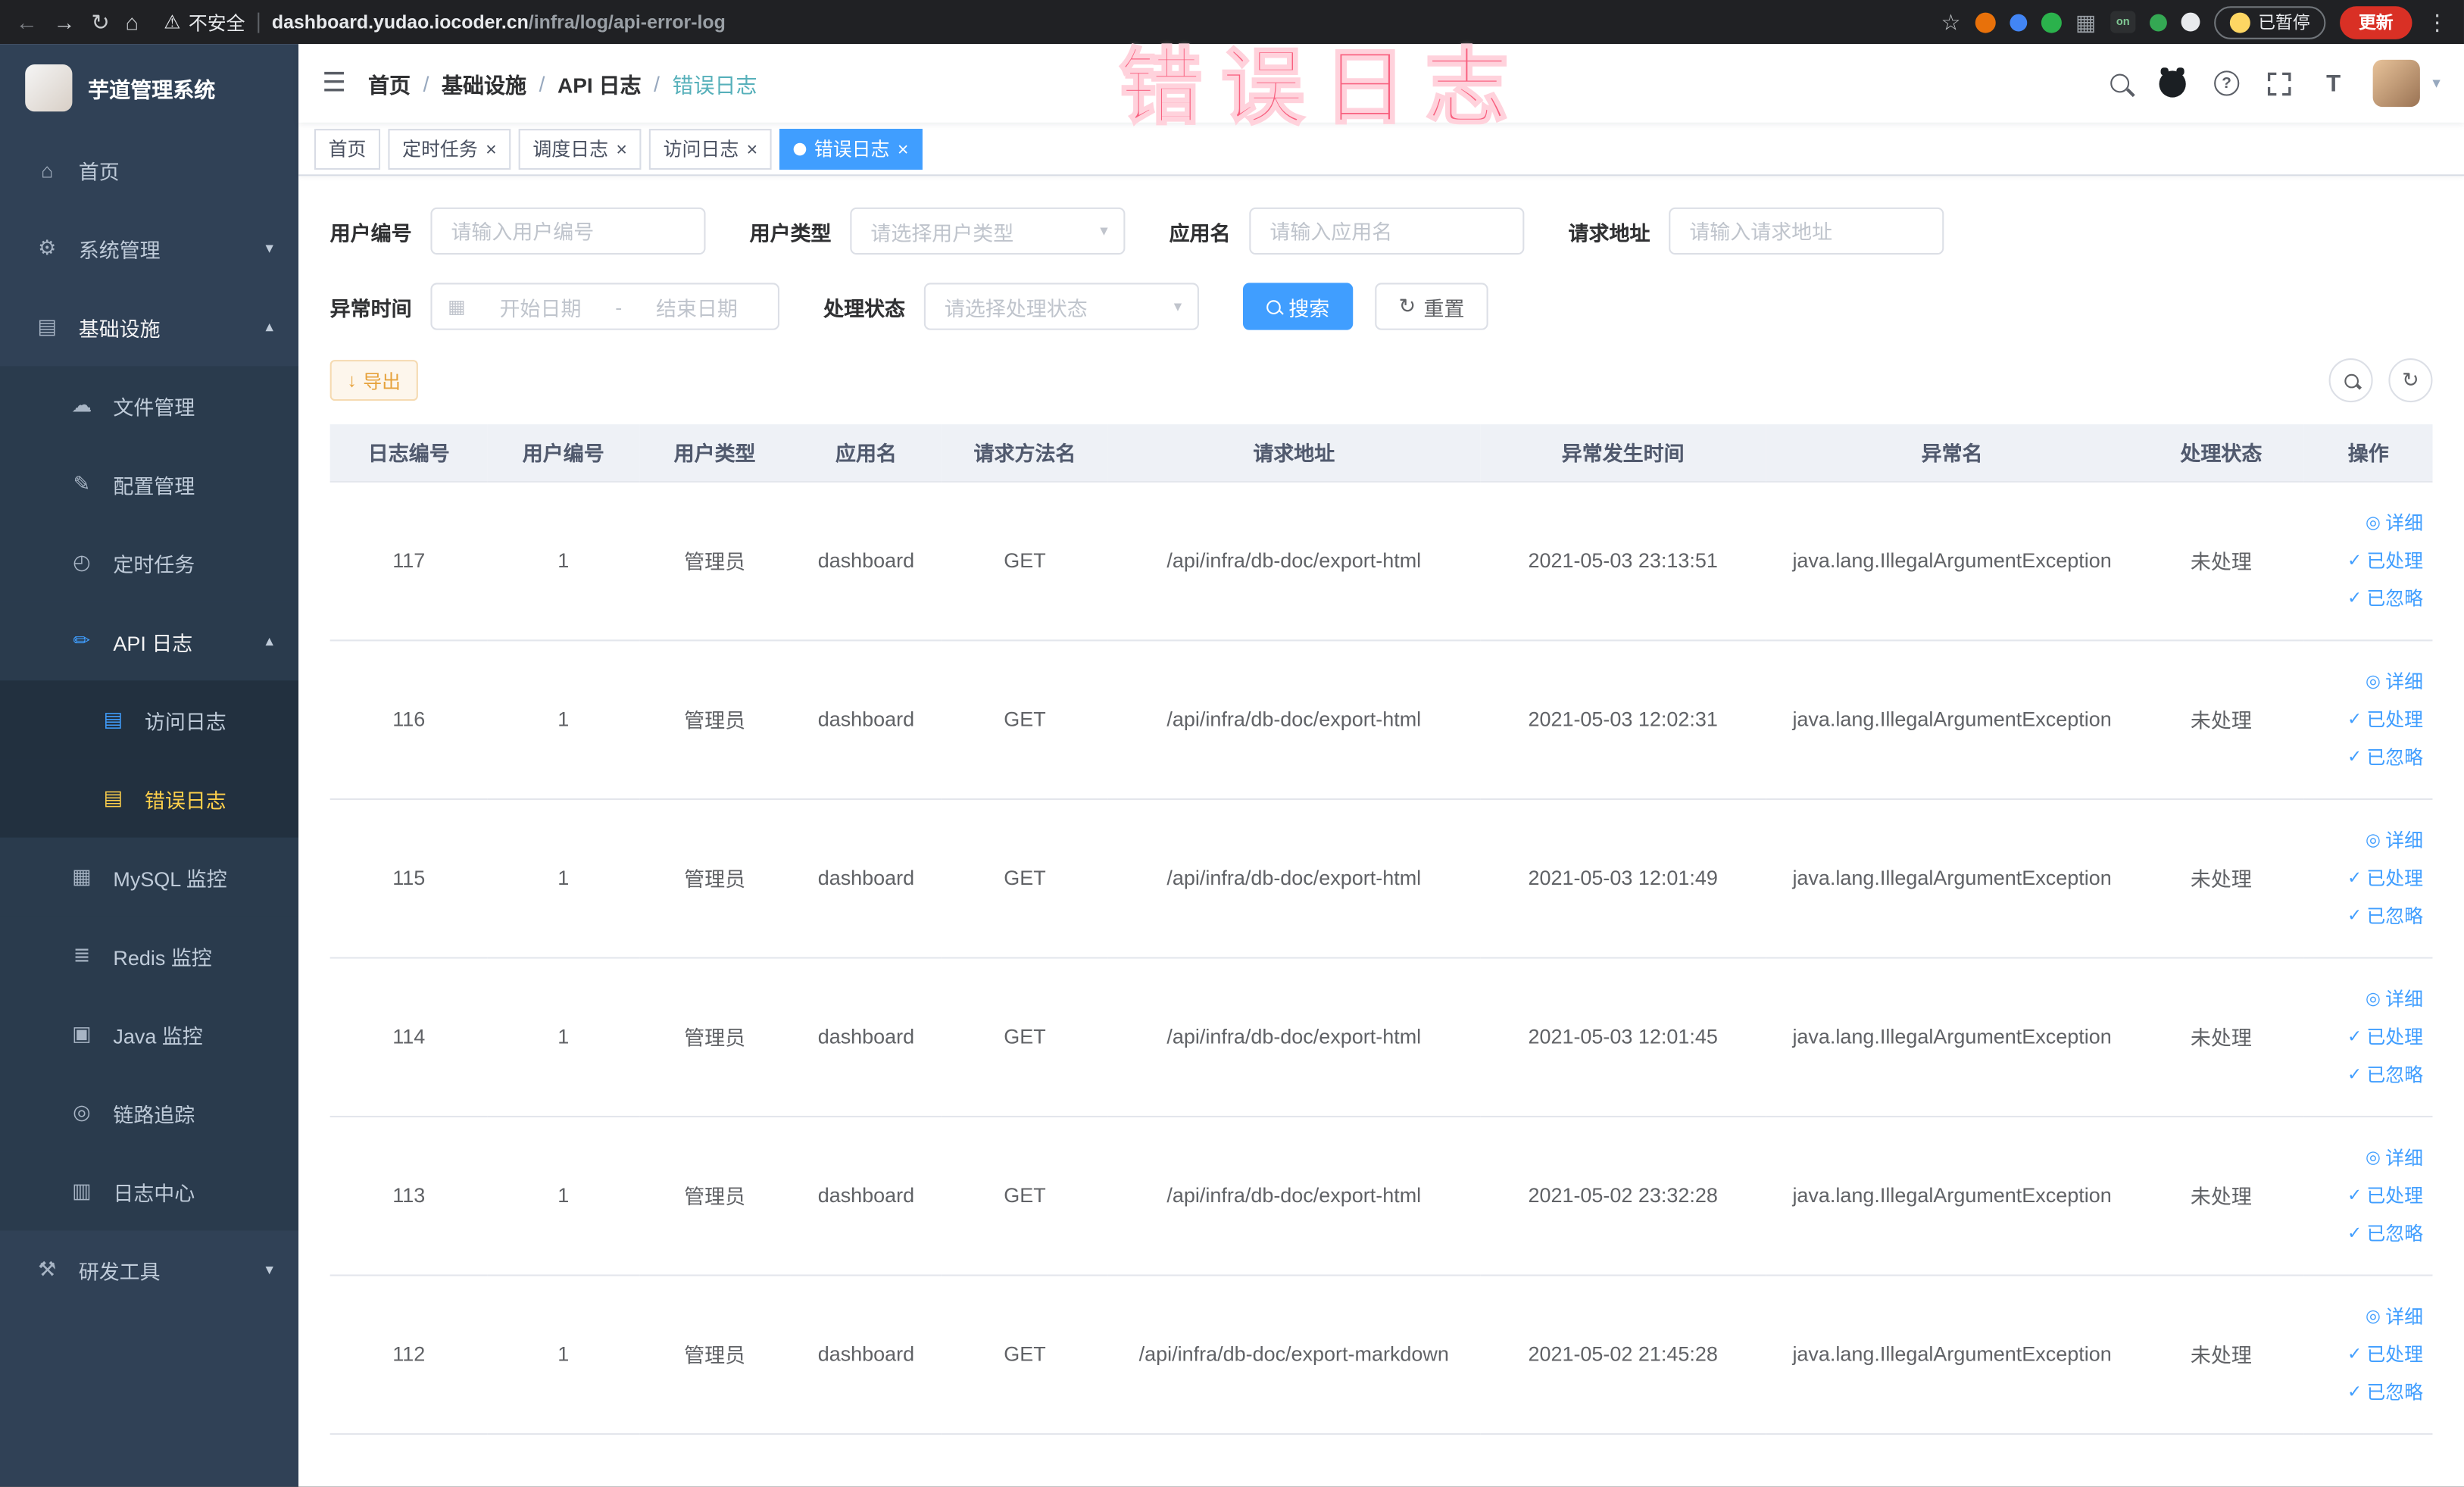  Describe the element at coordinates (149, 955) in the screenshot. I see `sidebar-item-redis: ≣ Redis 监控` at that location.